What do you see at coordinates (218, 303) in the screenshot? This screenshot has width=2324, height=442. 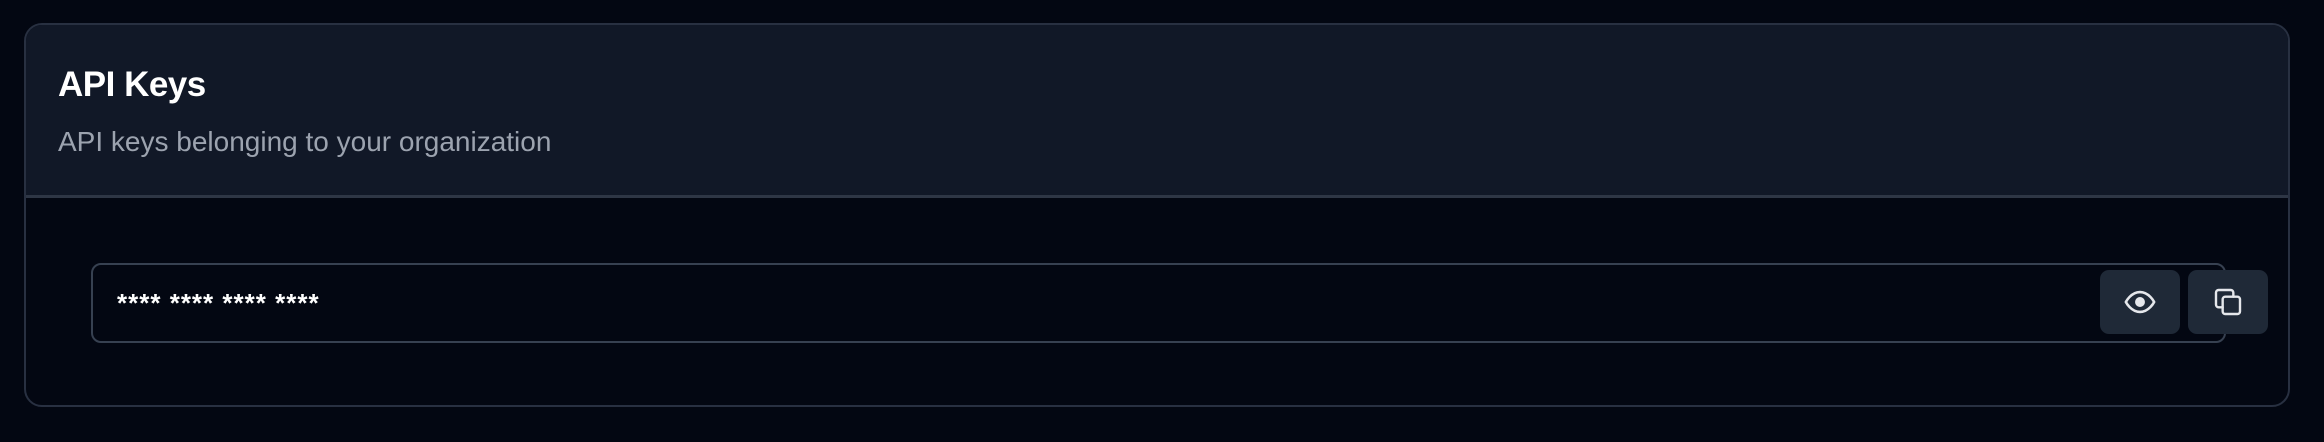 I see `api-key-masked-value: **** **** **** ****` at bounding box center [218, 303].